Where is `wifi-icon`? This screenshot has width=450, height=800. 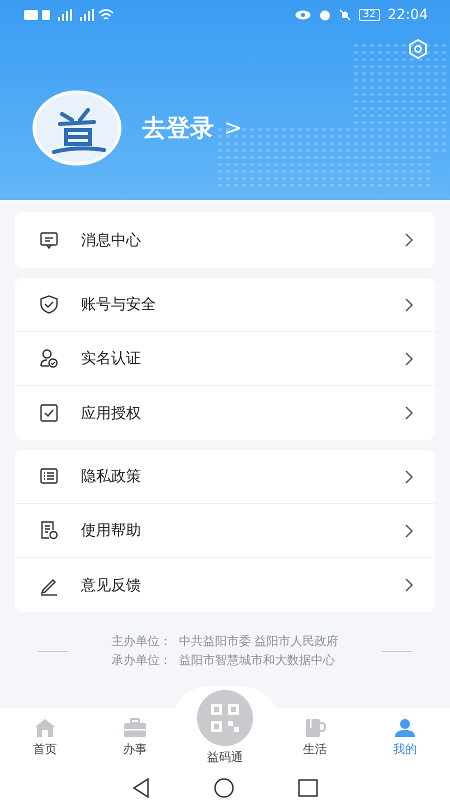
wifi-icon is located at coordinates (106, 15).